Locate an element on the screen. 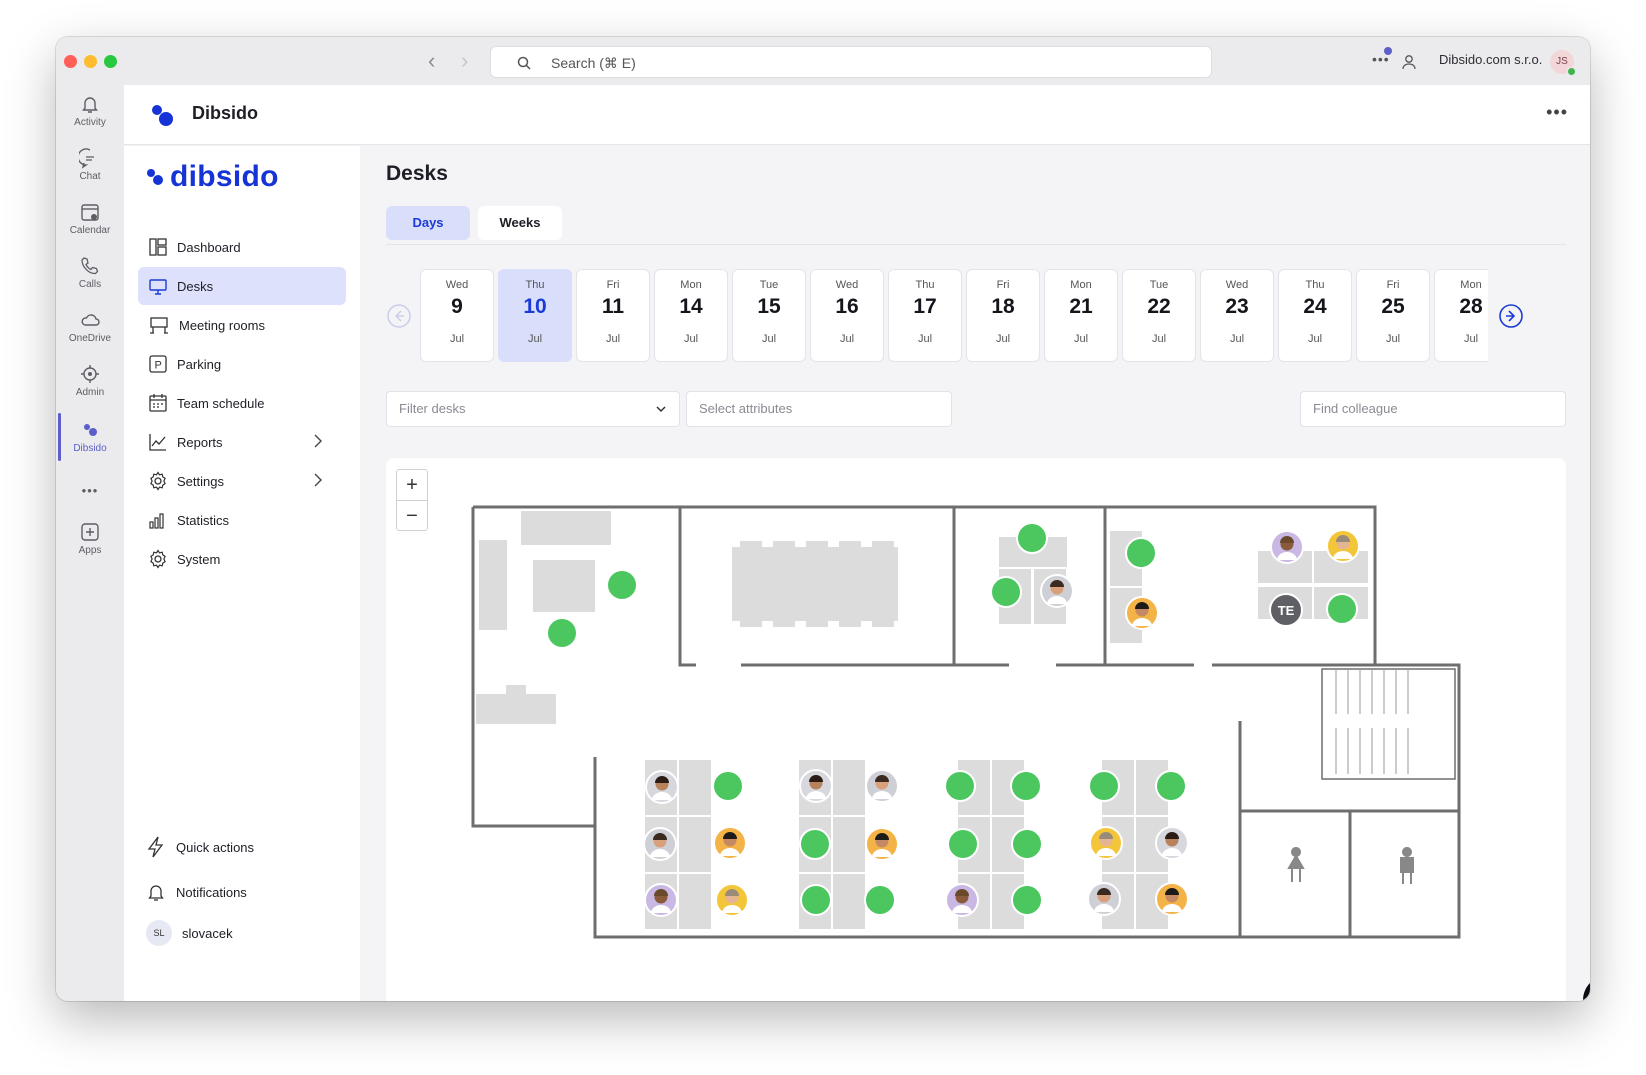  occupied-desk-initials is located at coordinates (1286, 610).